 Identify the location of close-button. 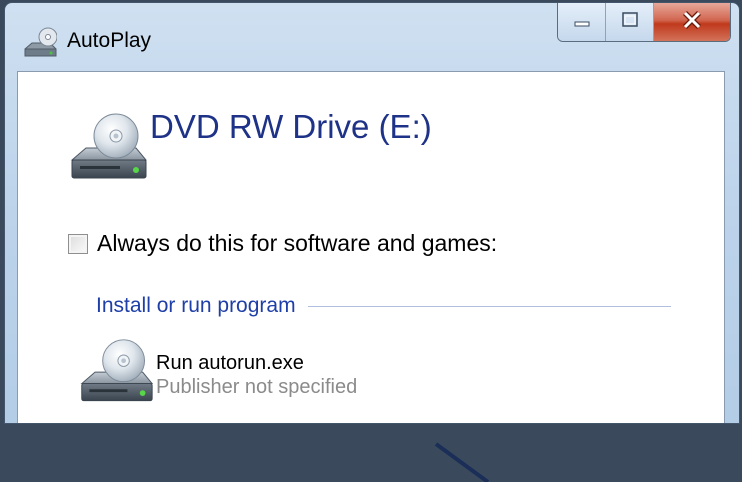
(692, 22).